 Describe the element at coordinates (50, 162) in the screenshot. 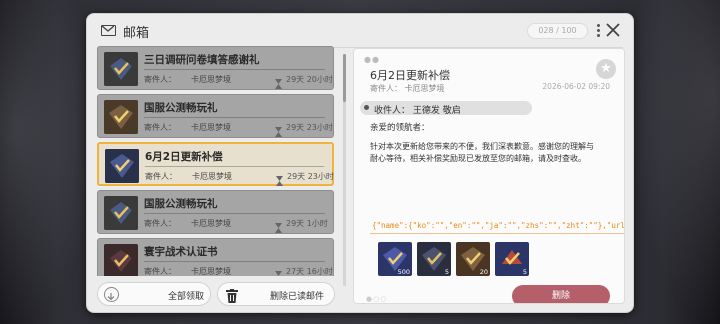

I see `background-left` at that location.